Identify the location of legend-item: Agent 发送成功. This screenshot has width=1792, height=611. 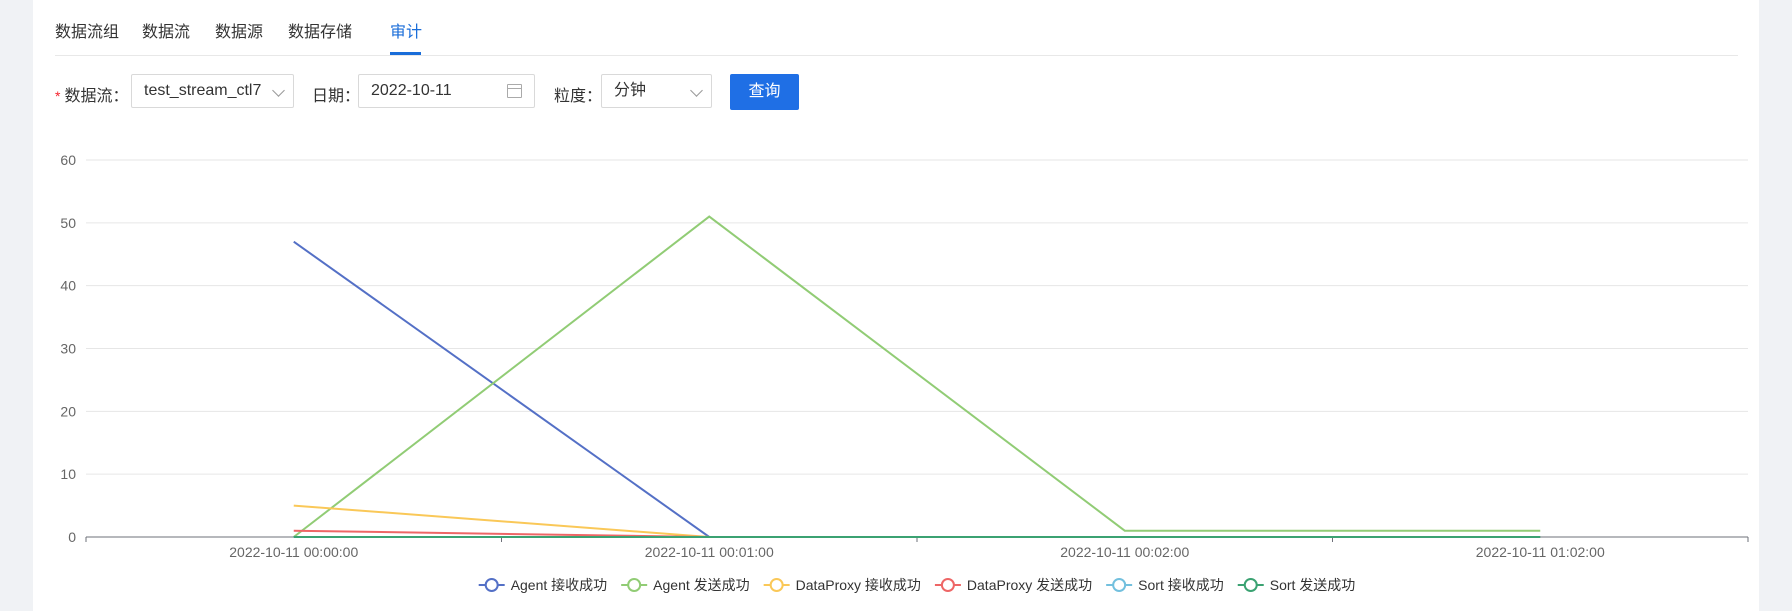
(685, 585).